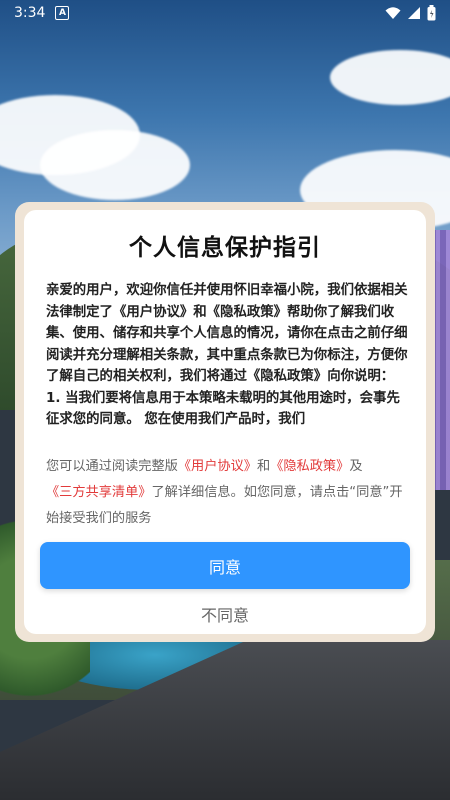 The image size is (450, 800). What do you see at coordinates (431, 13) in the screenshot?
I see `battery-icon` at bounding box center [431, 13].